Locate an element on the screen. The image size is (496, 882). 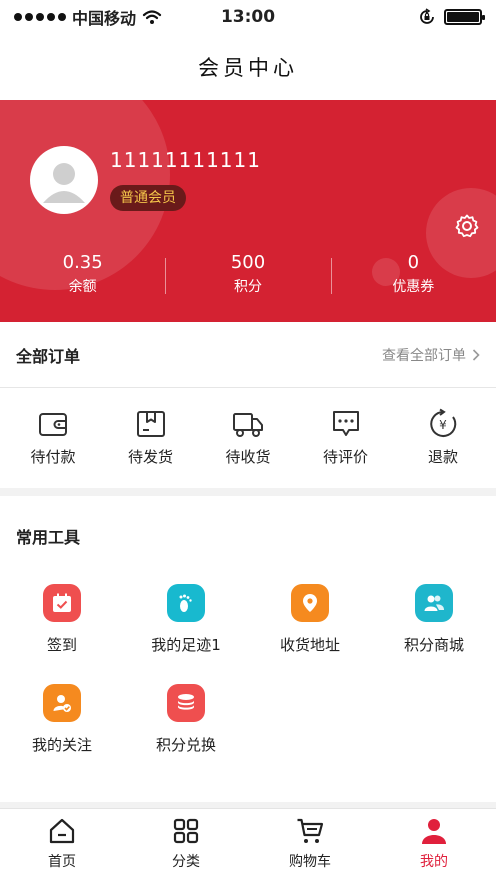
tool-footprint: 我的足迹1 is located at coordinates (186, 619).